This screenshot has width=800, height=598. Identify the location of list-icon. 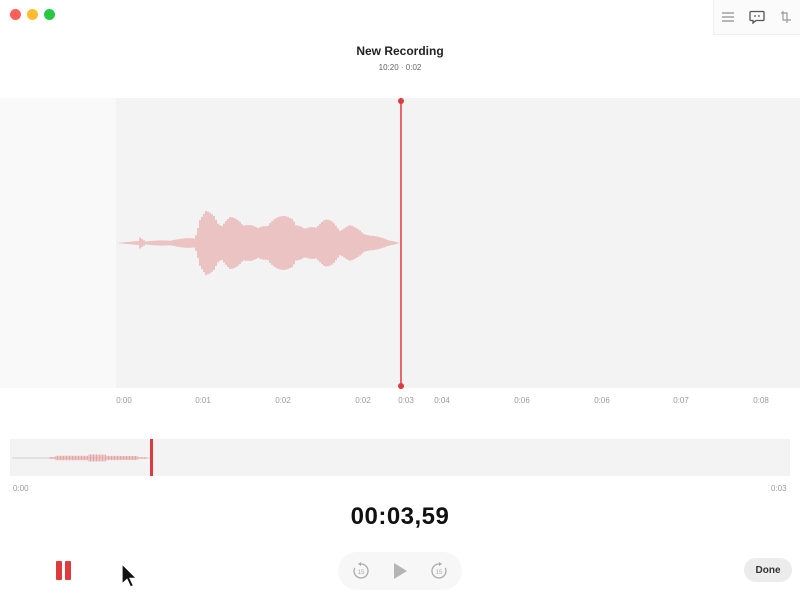
(728, 17).